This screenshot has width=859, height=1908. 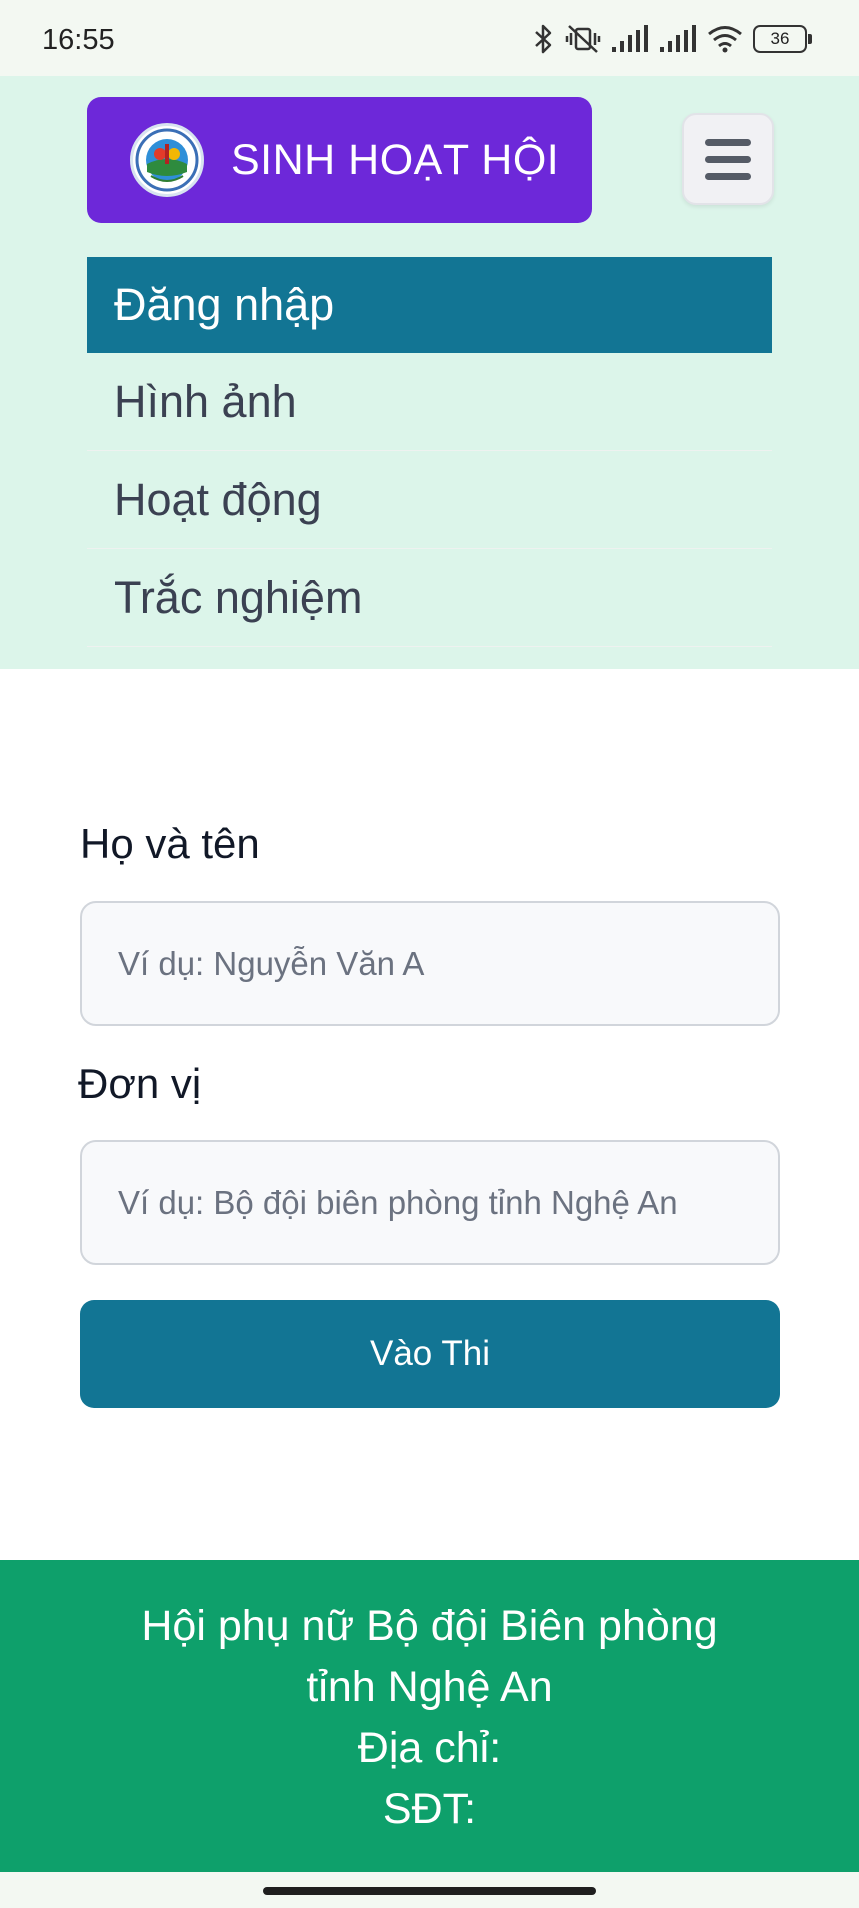 I want to click on status-icons: 36, so click(x=672, y=39).